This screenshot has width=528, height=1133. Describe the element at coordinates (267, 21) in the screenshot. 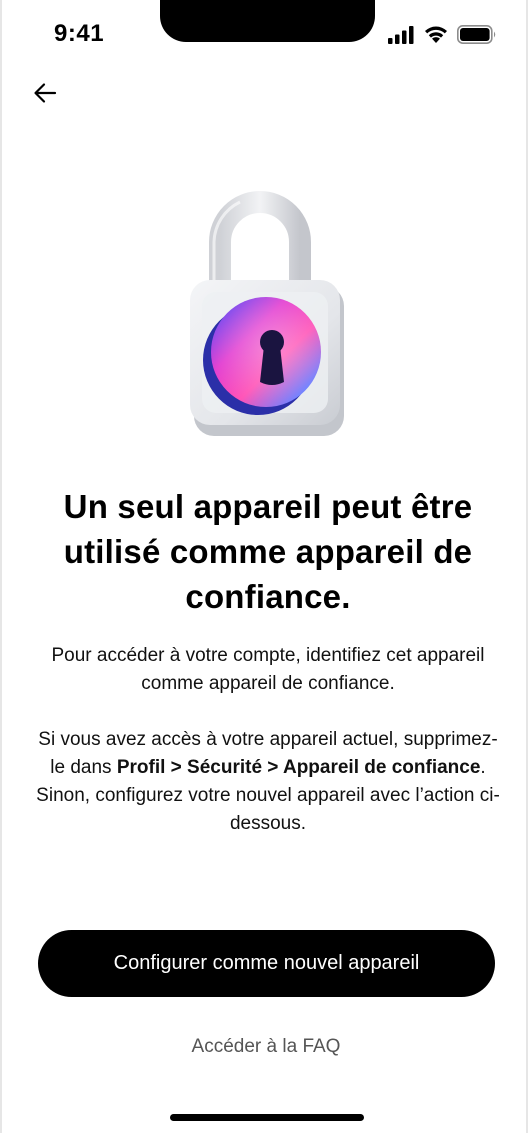

I see `device-notch` at that location.